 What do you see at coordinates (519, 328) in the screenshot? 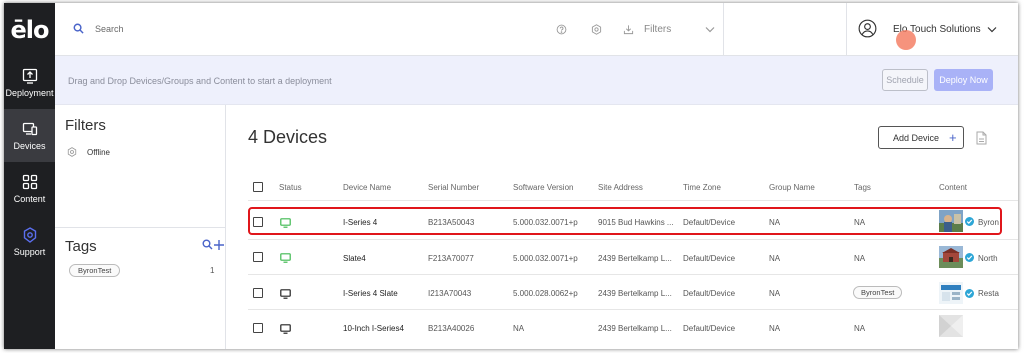
I see `software-version: NA` at bounding box center [519, 328].